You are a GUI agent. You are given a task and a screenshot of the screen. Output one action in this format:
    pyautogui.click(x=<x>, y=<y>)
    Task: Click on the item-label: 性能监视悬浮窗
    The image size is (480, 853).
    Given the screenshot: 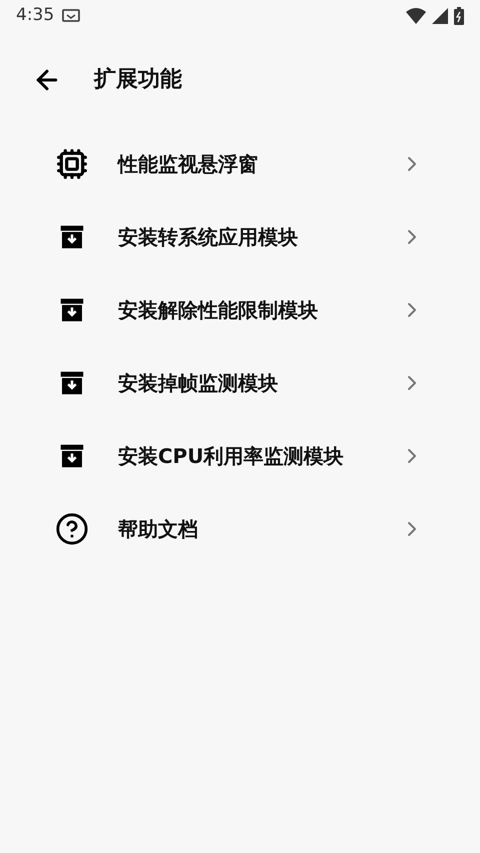 What is the action you would take?
    pyautogui.click(x=188, y=164)
    